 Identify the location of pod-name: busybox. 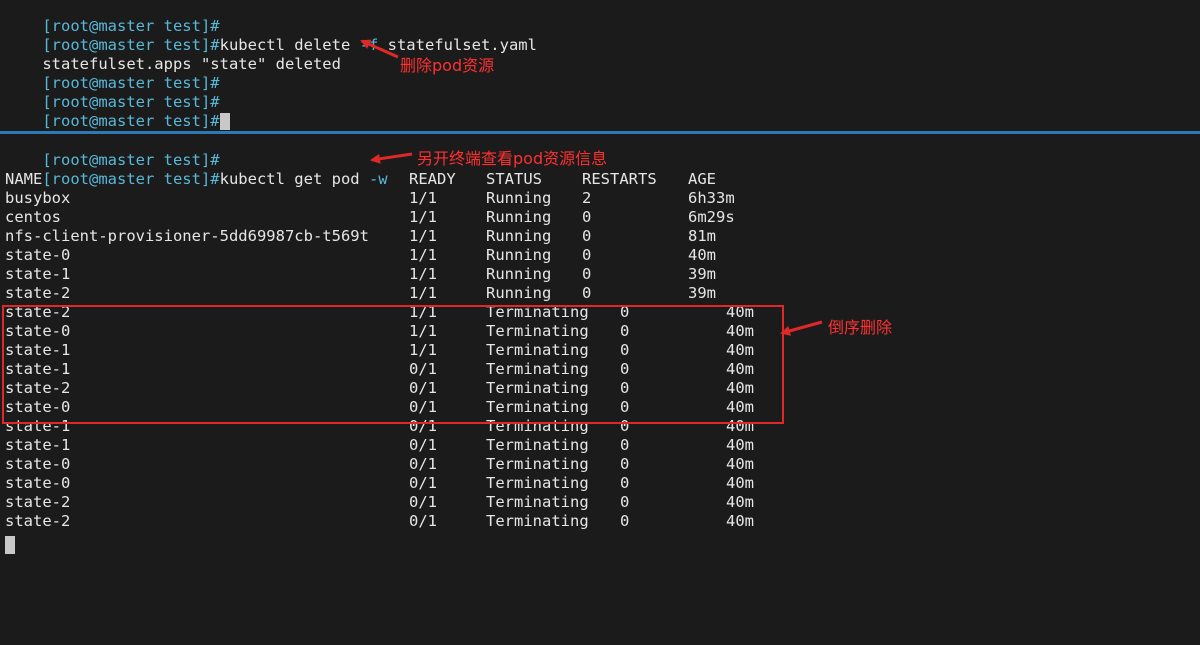
(38, 198).